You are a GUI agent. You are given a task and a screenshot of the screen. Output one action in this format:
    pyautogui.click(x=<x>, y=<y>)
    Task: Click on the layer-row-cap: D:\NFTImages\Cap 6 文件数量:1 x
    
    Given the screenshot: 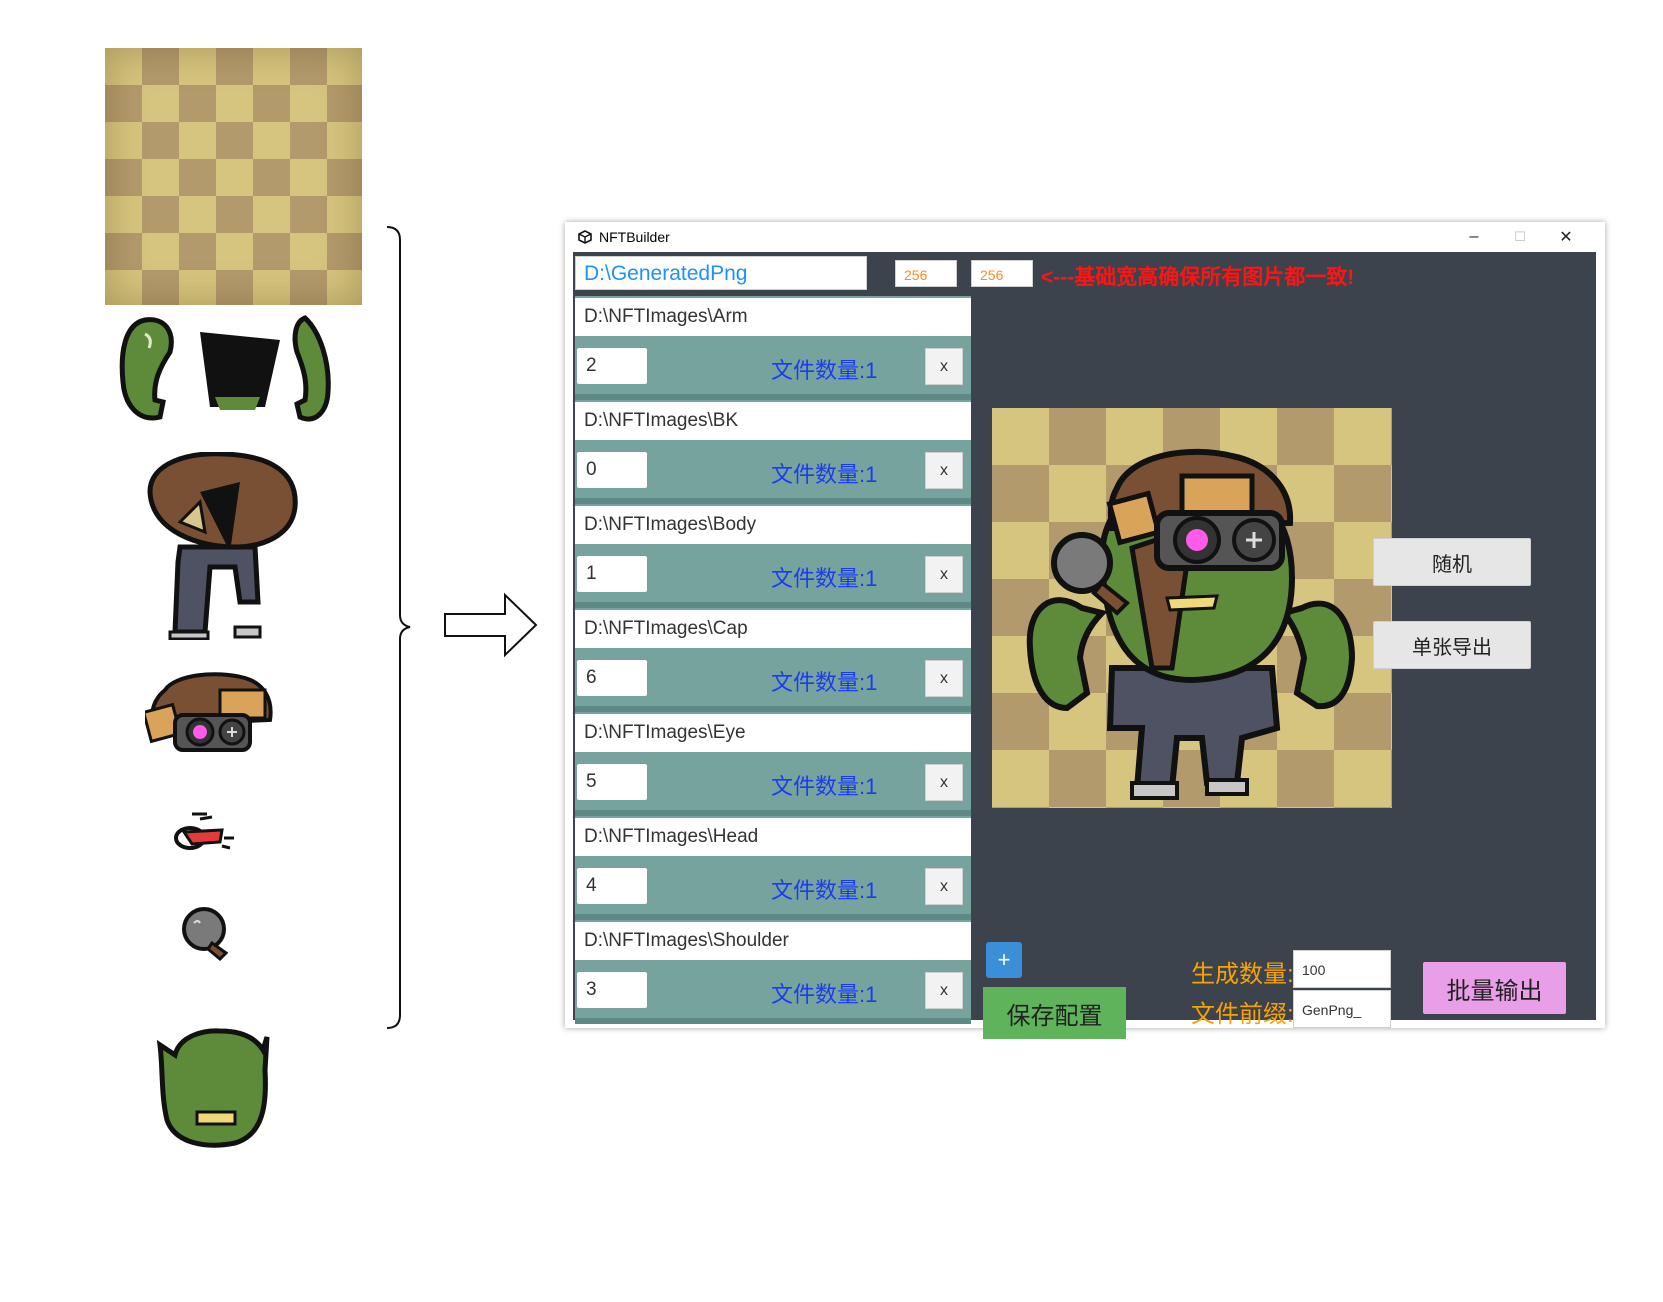 What is the action you would take?
    pyautogui.click(x=773, y=660)
    